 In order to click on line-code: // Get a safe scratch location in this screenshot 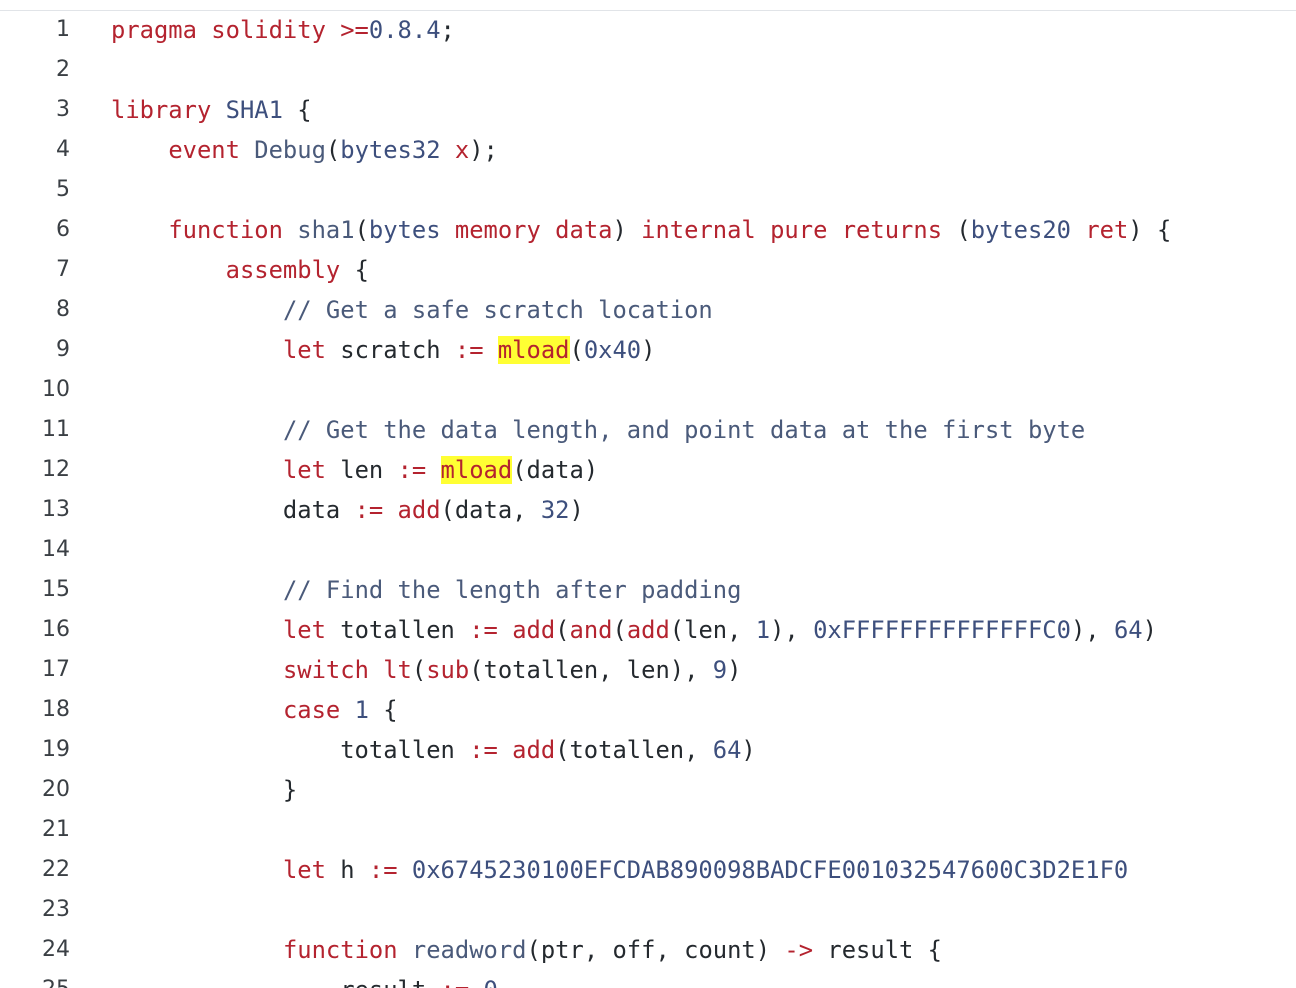, I will do `click(412, 310)`.